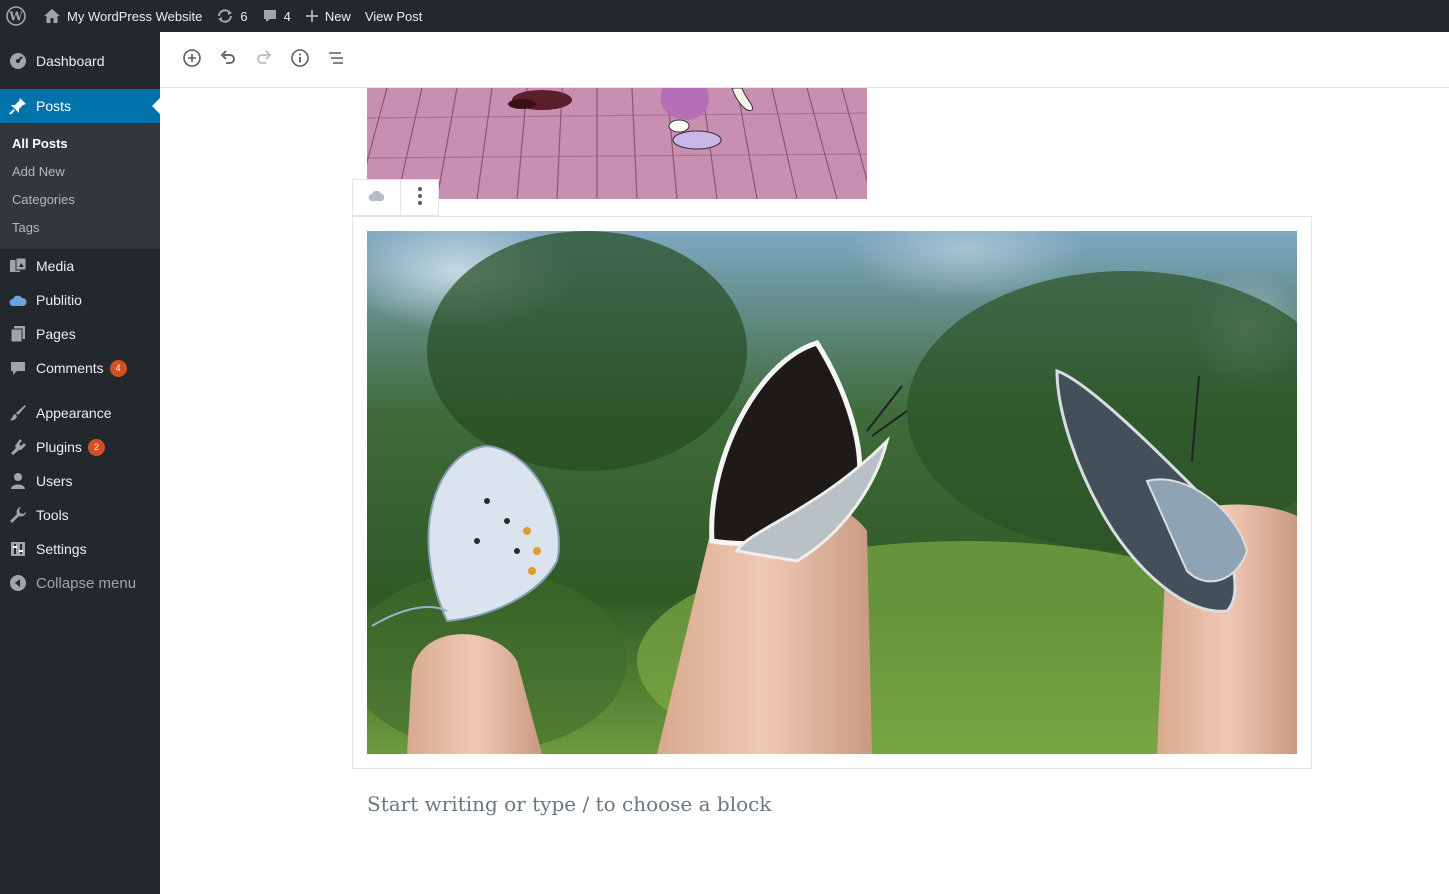  Describe the element at coordinates (59, 447) in the screenshot. I see `menu-label-plugins: Plugins` at that location.